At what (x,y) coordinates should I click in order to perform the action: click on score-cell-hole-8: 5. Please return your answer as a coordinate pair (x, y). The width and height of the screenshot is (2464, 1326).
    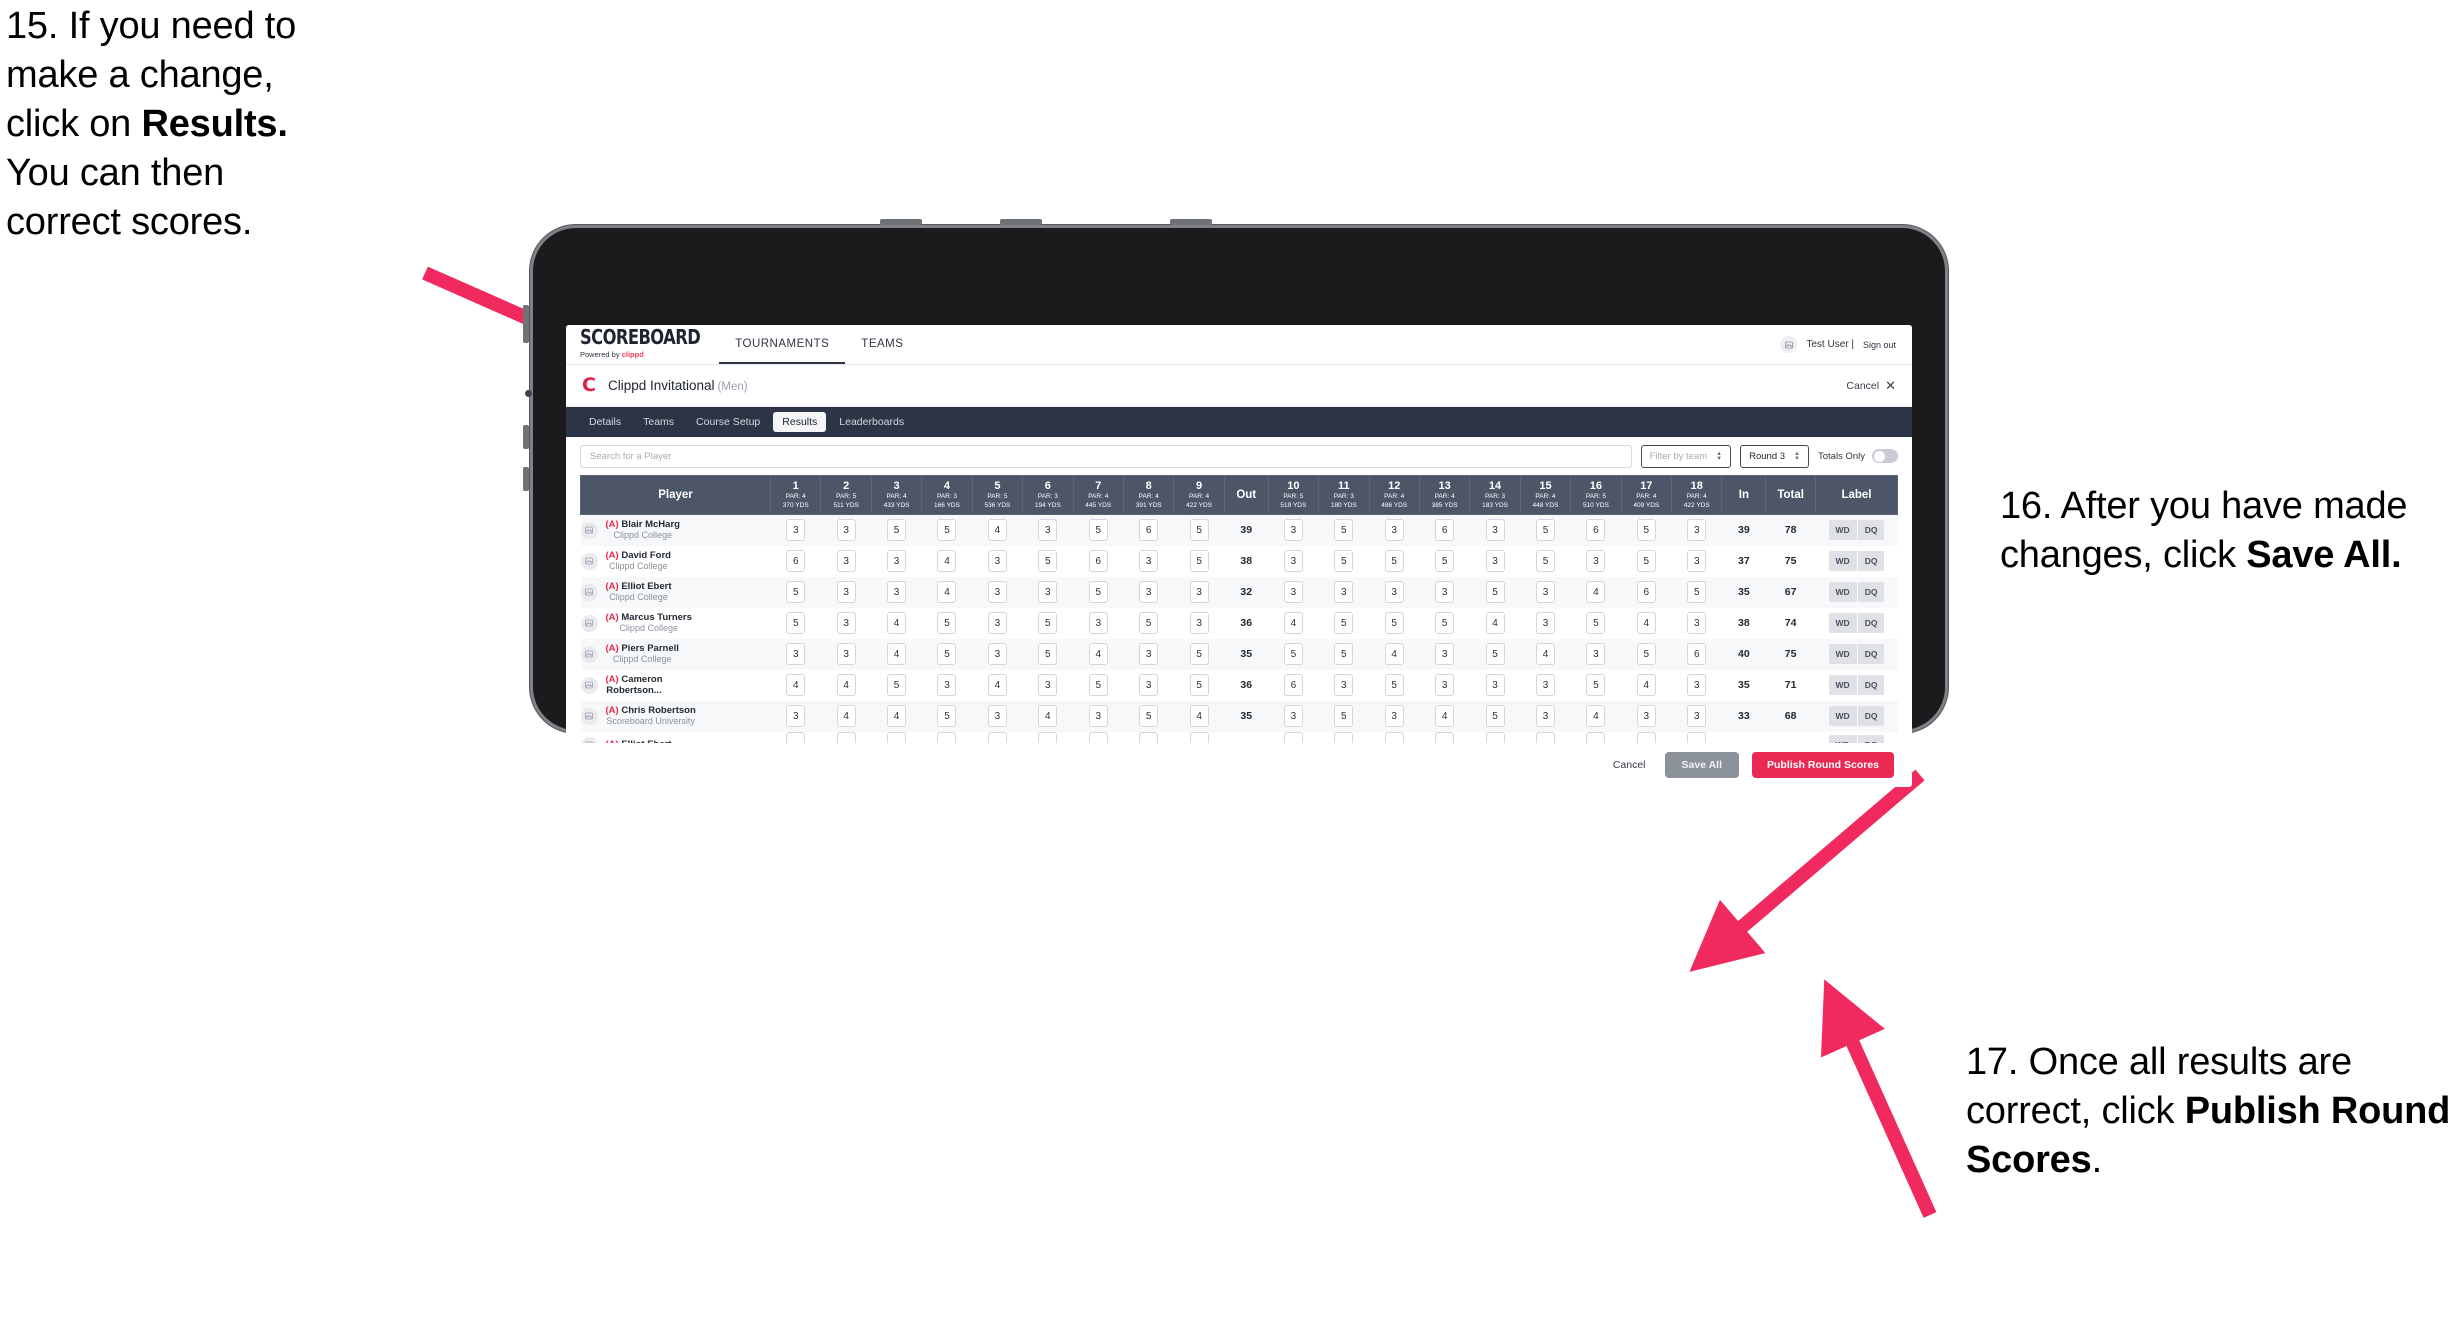
    Looking at the image, I should click on (1148, 716).